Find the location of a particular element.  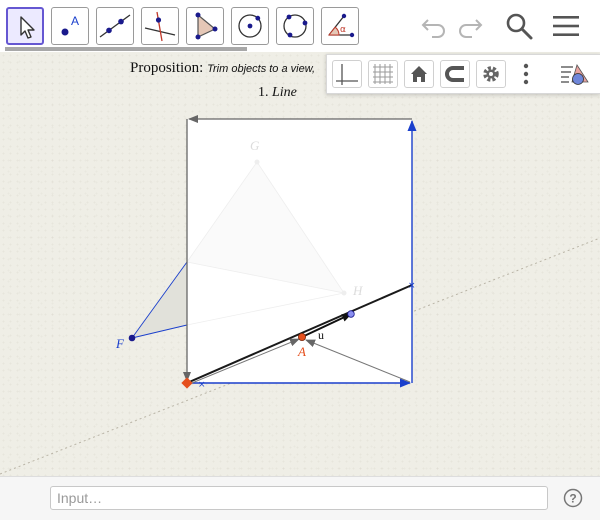

style-bar is located at coordinates (463, 74).